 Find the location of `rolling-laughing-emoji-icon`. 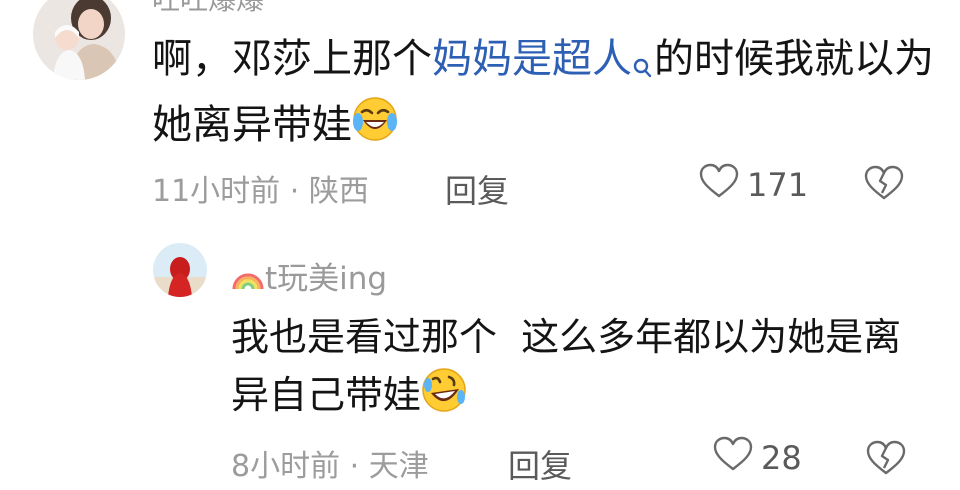

rolling-laughing-emoji-icon is located at coordinates (444, 398).